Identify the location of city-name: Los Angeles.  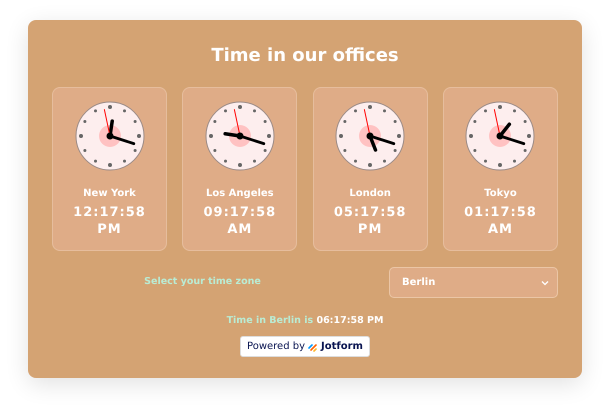
(240, 194).